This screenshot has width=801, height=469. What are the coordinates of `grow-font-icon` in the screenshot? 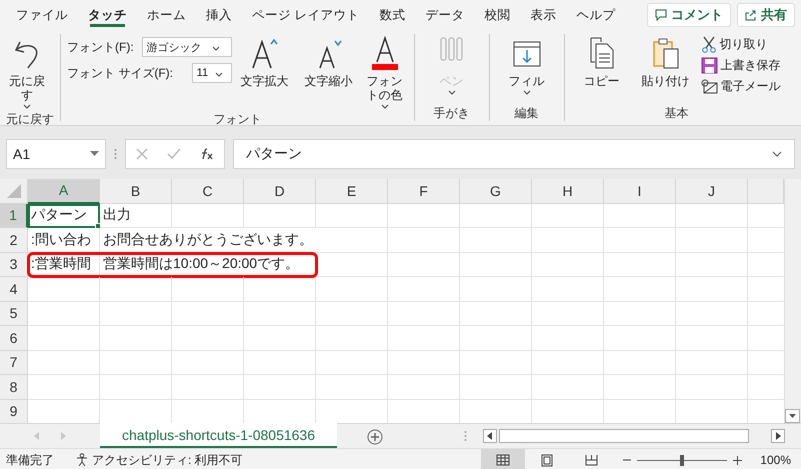 It's located at (265, 53).